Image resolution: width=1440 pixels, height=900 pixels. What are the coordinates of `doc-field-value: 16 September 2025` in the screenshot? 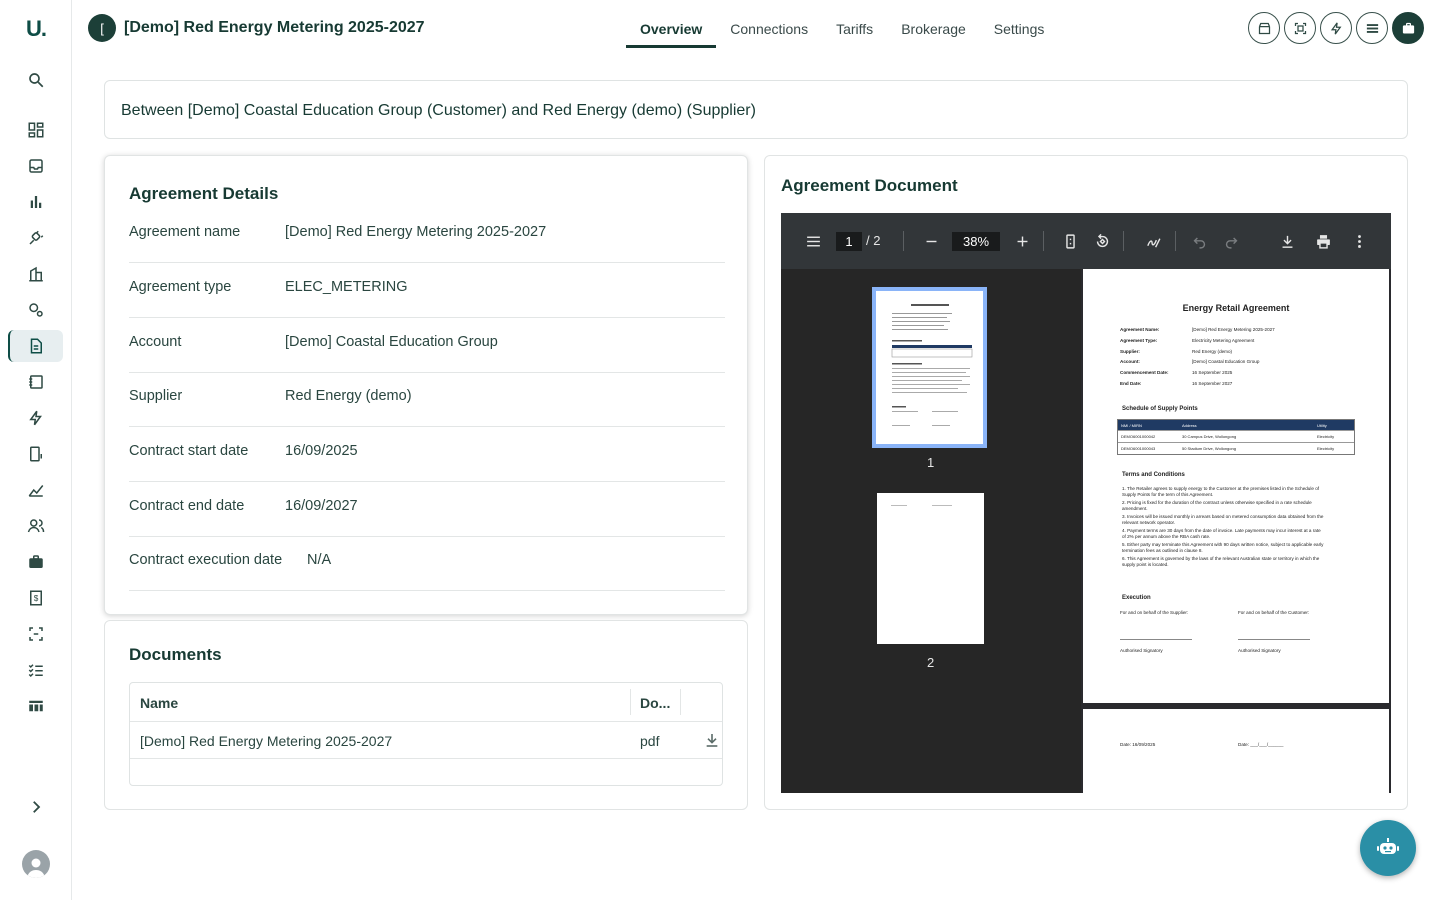 It's located at (1212, 372).